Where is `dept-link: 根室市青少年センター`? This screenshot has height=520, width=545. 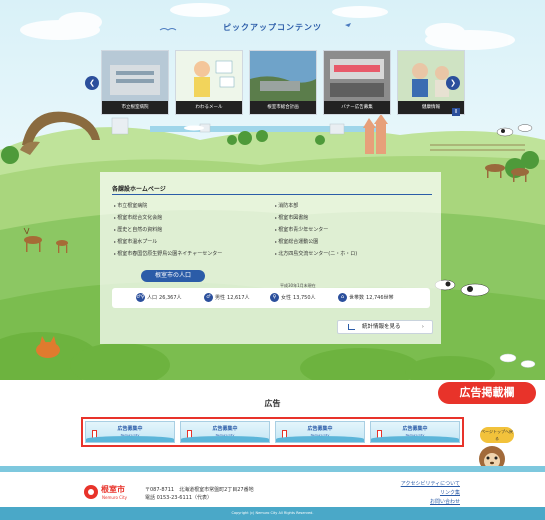 dept-link: 根室市青少年センター is located at coordinates (316, 230).